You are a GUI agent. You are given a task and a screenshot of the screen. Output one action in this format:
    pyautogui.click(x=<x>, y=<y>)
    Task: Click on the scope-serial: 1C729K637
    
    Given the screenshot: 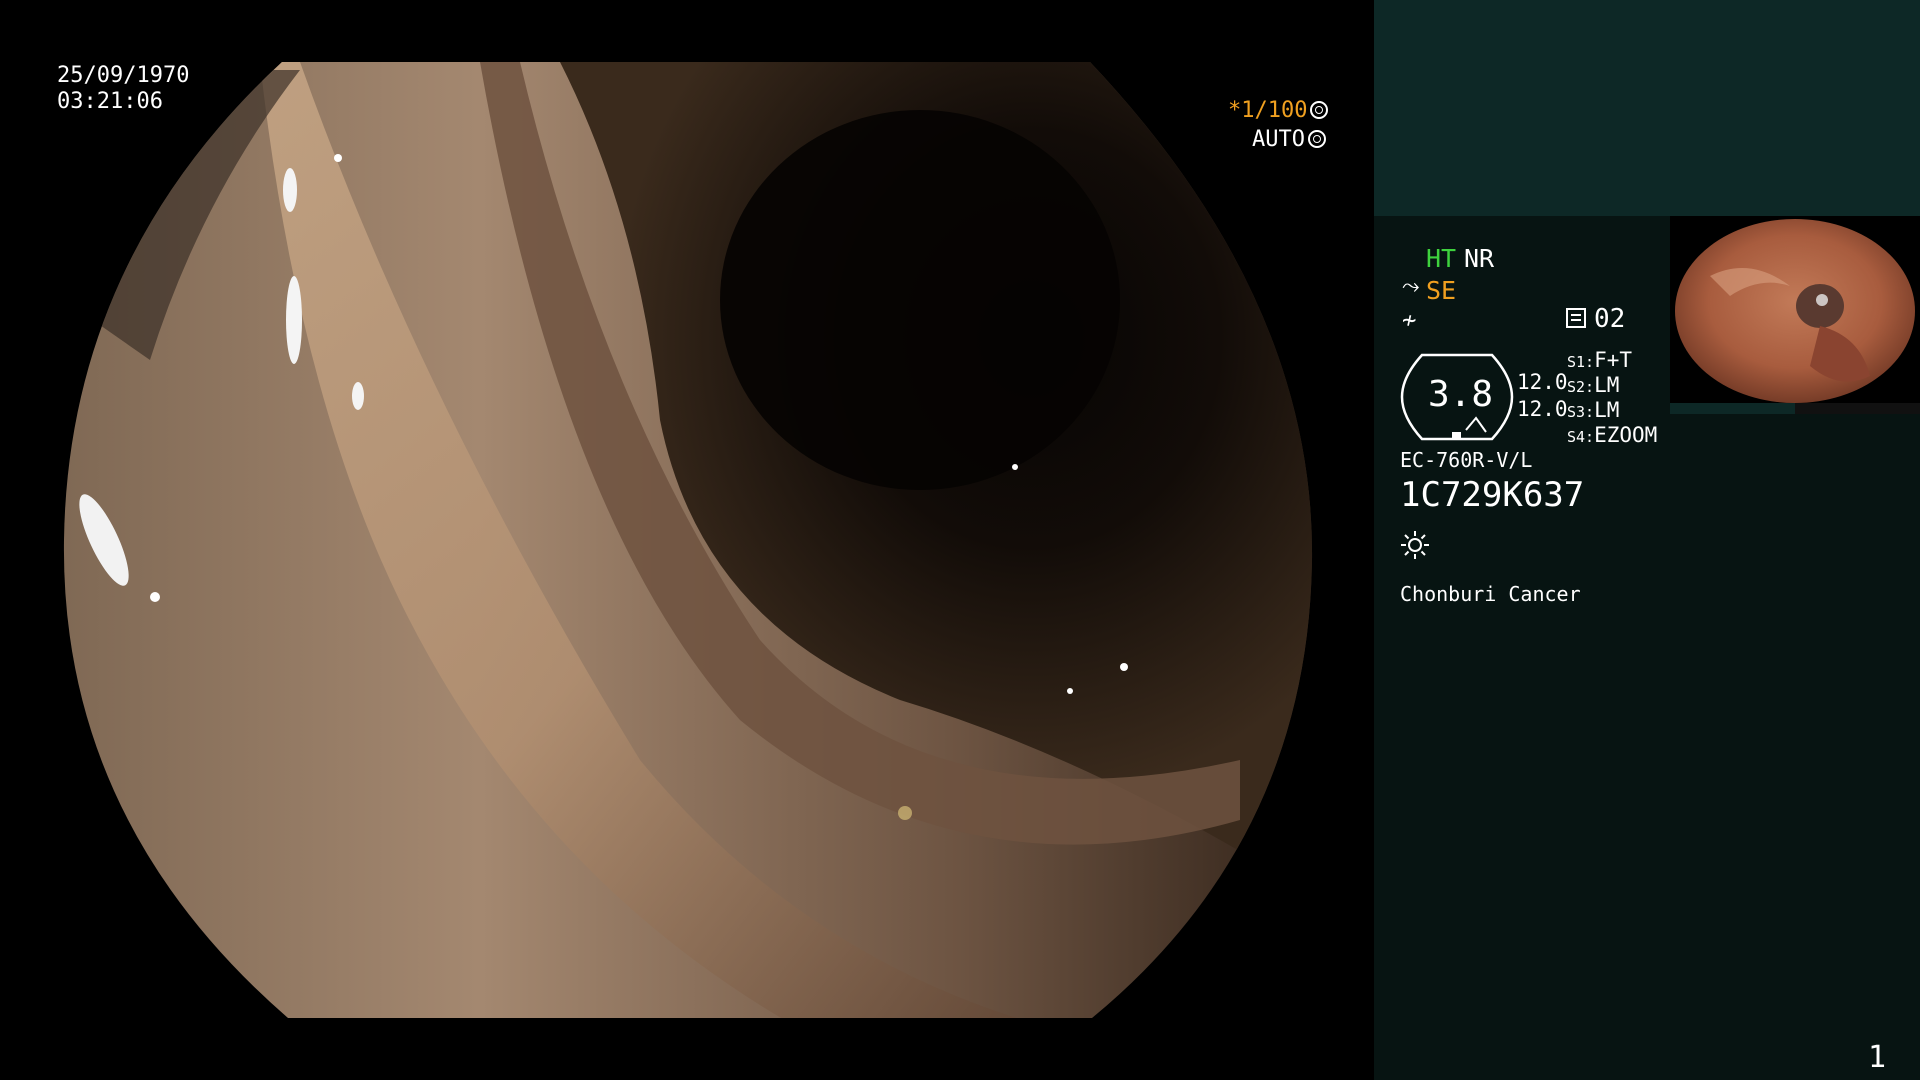 What is the action you would take?
    pyautogui.click(x=1492, y=495)
    